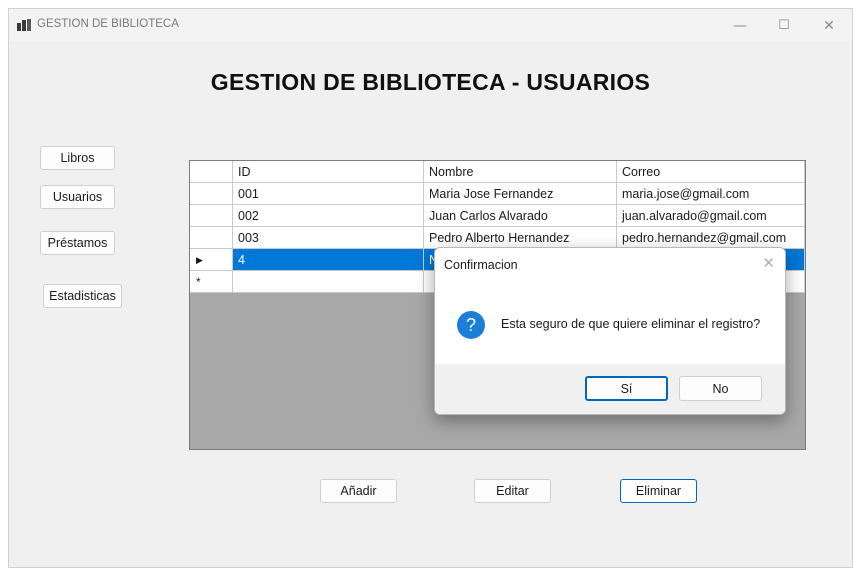 The width and height of the screenshot is (861, 571). What do you see at coordinates (520, 172) in the screenshot?
I see `column-header-nombre: Nombre` at bounding box center [520, 172].